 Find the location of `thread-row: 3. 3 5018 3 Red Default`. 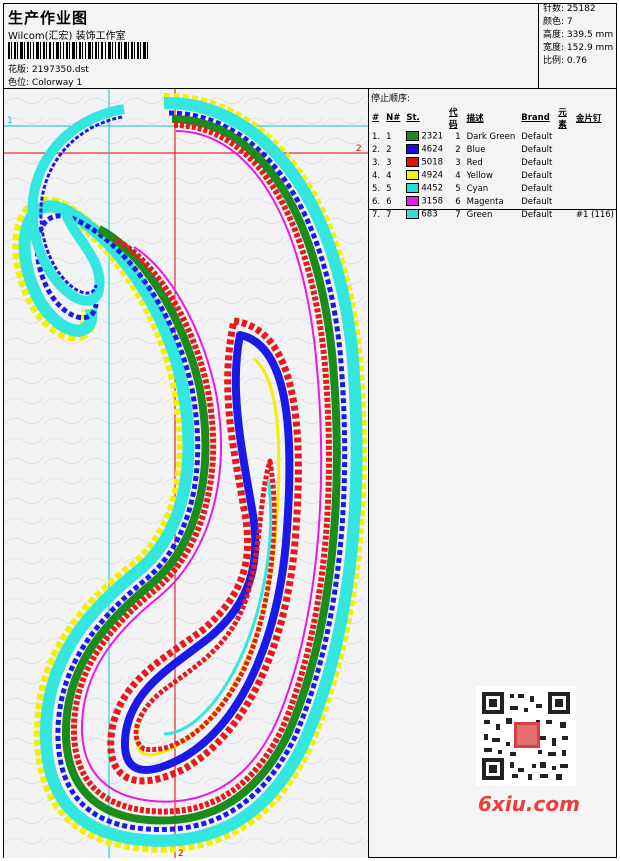

thread-row: 3. 3 5018 3 Red Default is located at coordinates (493, 162).